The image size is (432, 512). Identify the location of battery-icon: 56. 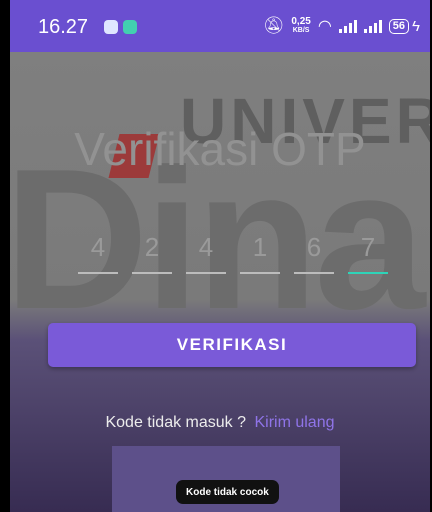
(399, 26).